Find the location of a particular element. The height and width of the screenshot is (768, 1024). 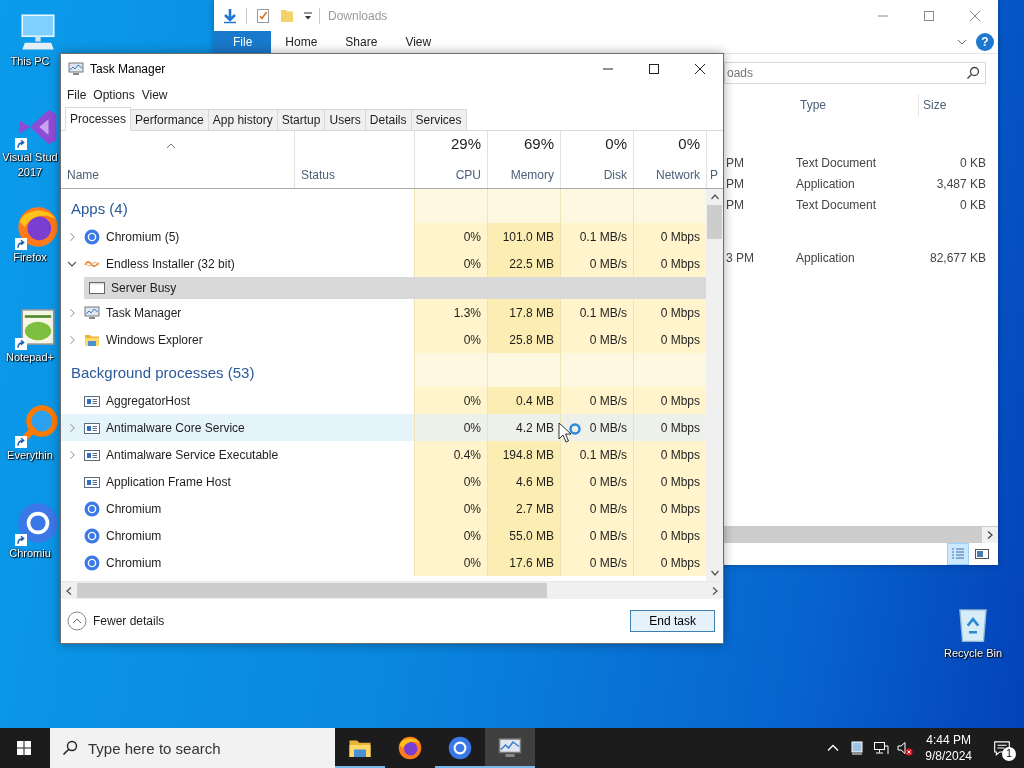

process-row: Antimalware Service Executable 0.4% 194.8 MB 0.1 MB/s 0 Mbps is located at coordinates (383, 454).